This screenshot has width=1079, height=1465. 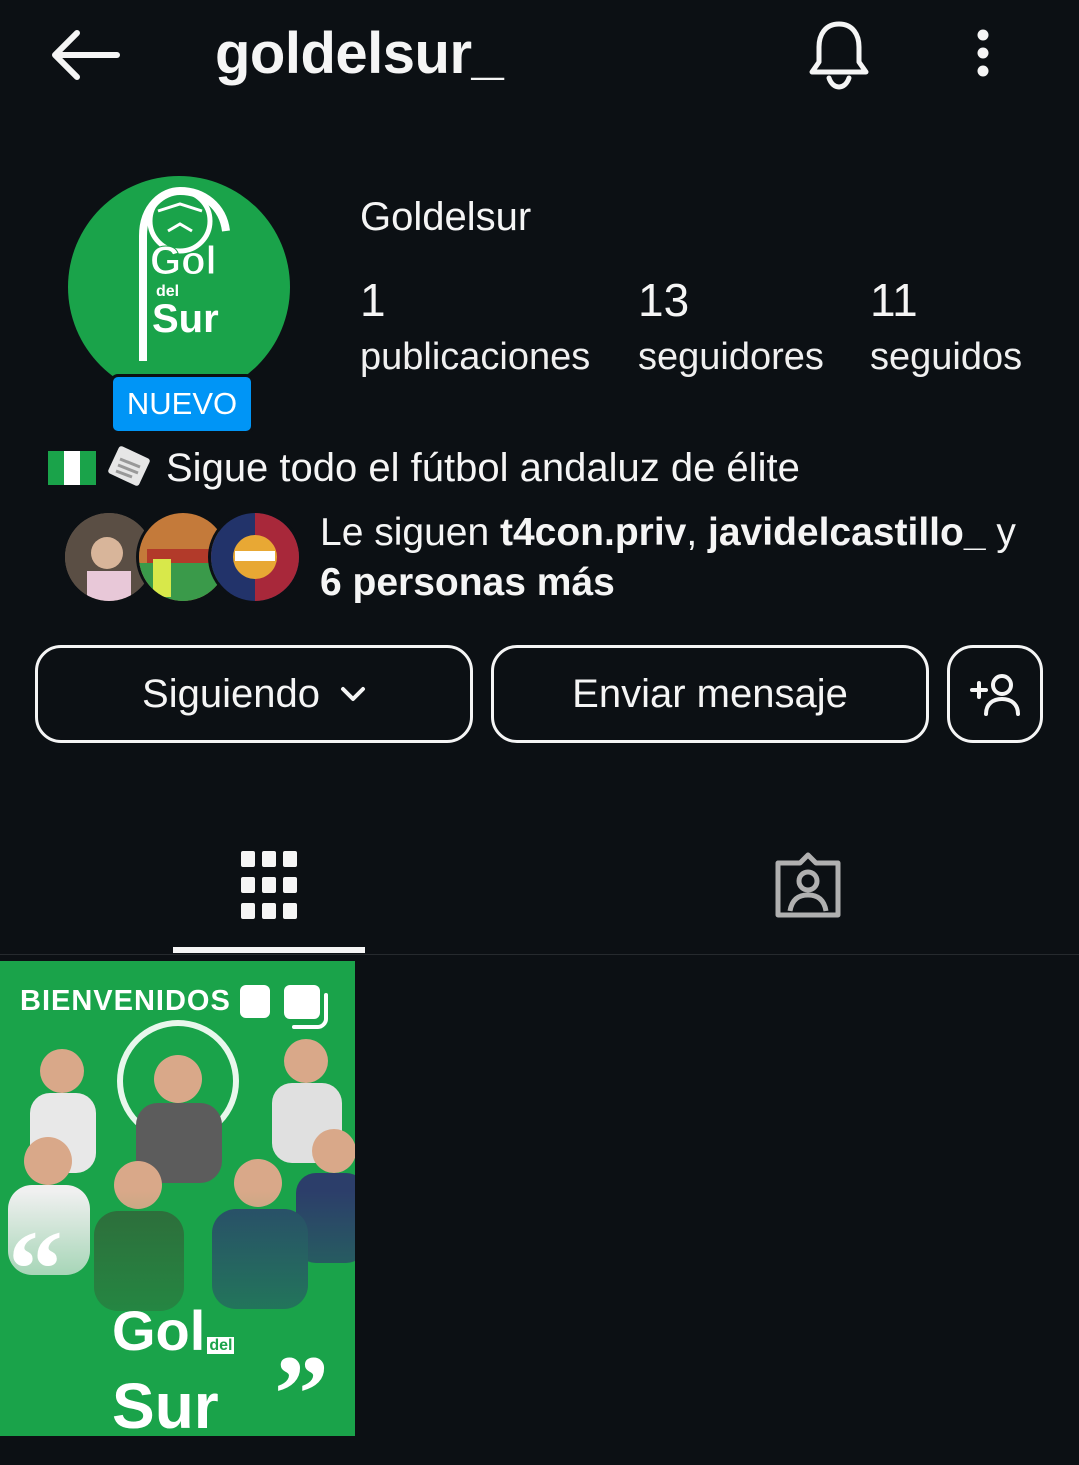 I want to click on profile-avatar: Gol del Sur, so click(x=179, y=287).